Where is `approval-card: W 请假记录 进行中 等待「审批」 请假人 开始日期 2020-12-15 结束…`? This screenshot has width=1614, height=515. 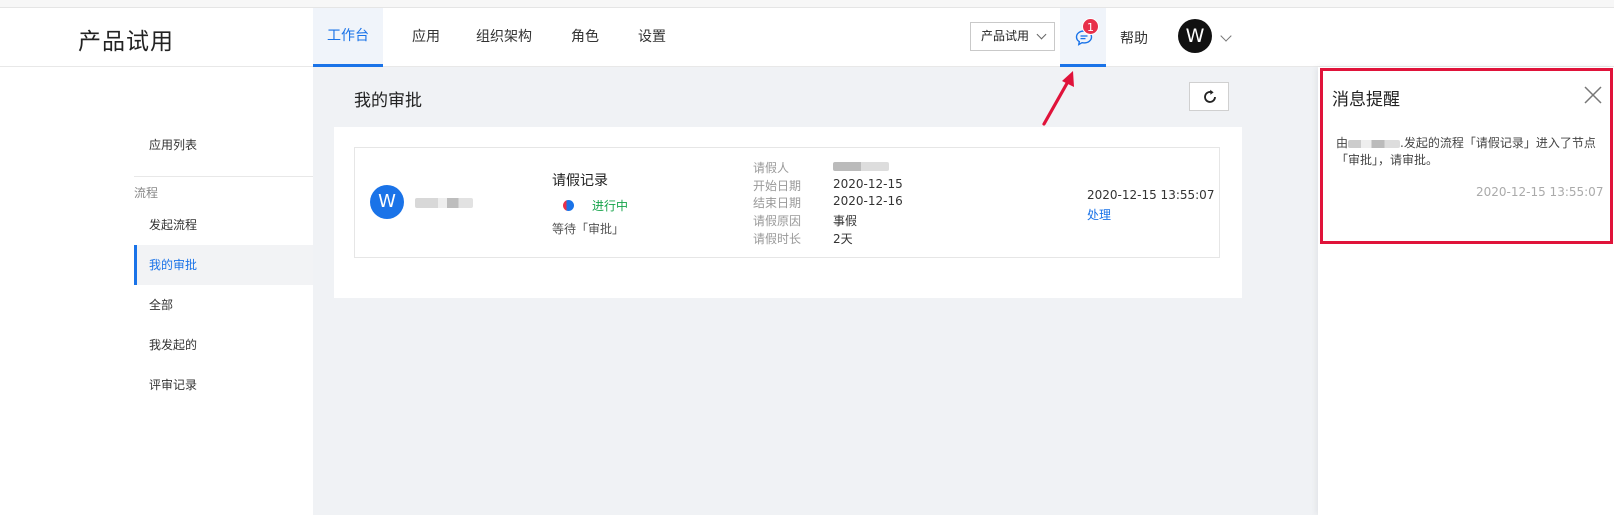 approval-card: W 请假记录 进行中 等待「审批」 请假人 开始日期 2020-12-15 结束… is located at coordinates (787, 202).